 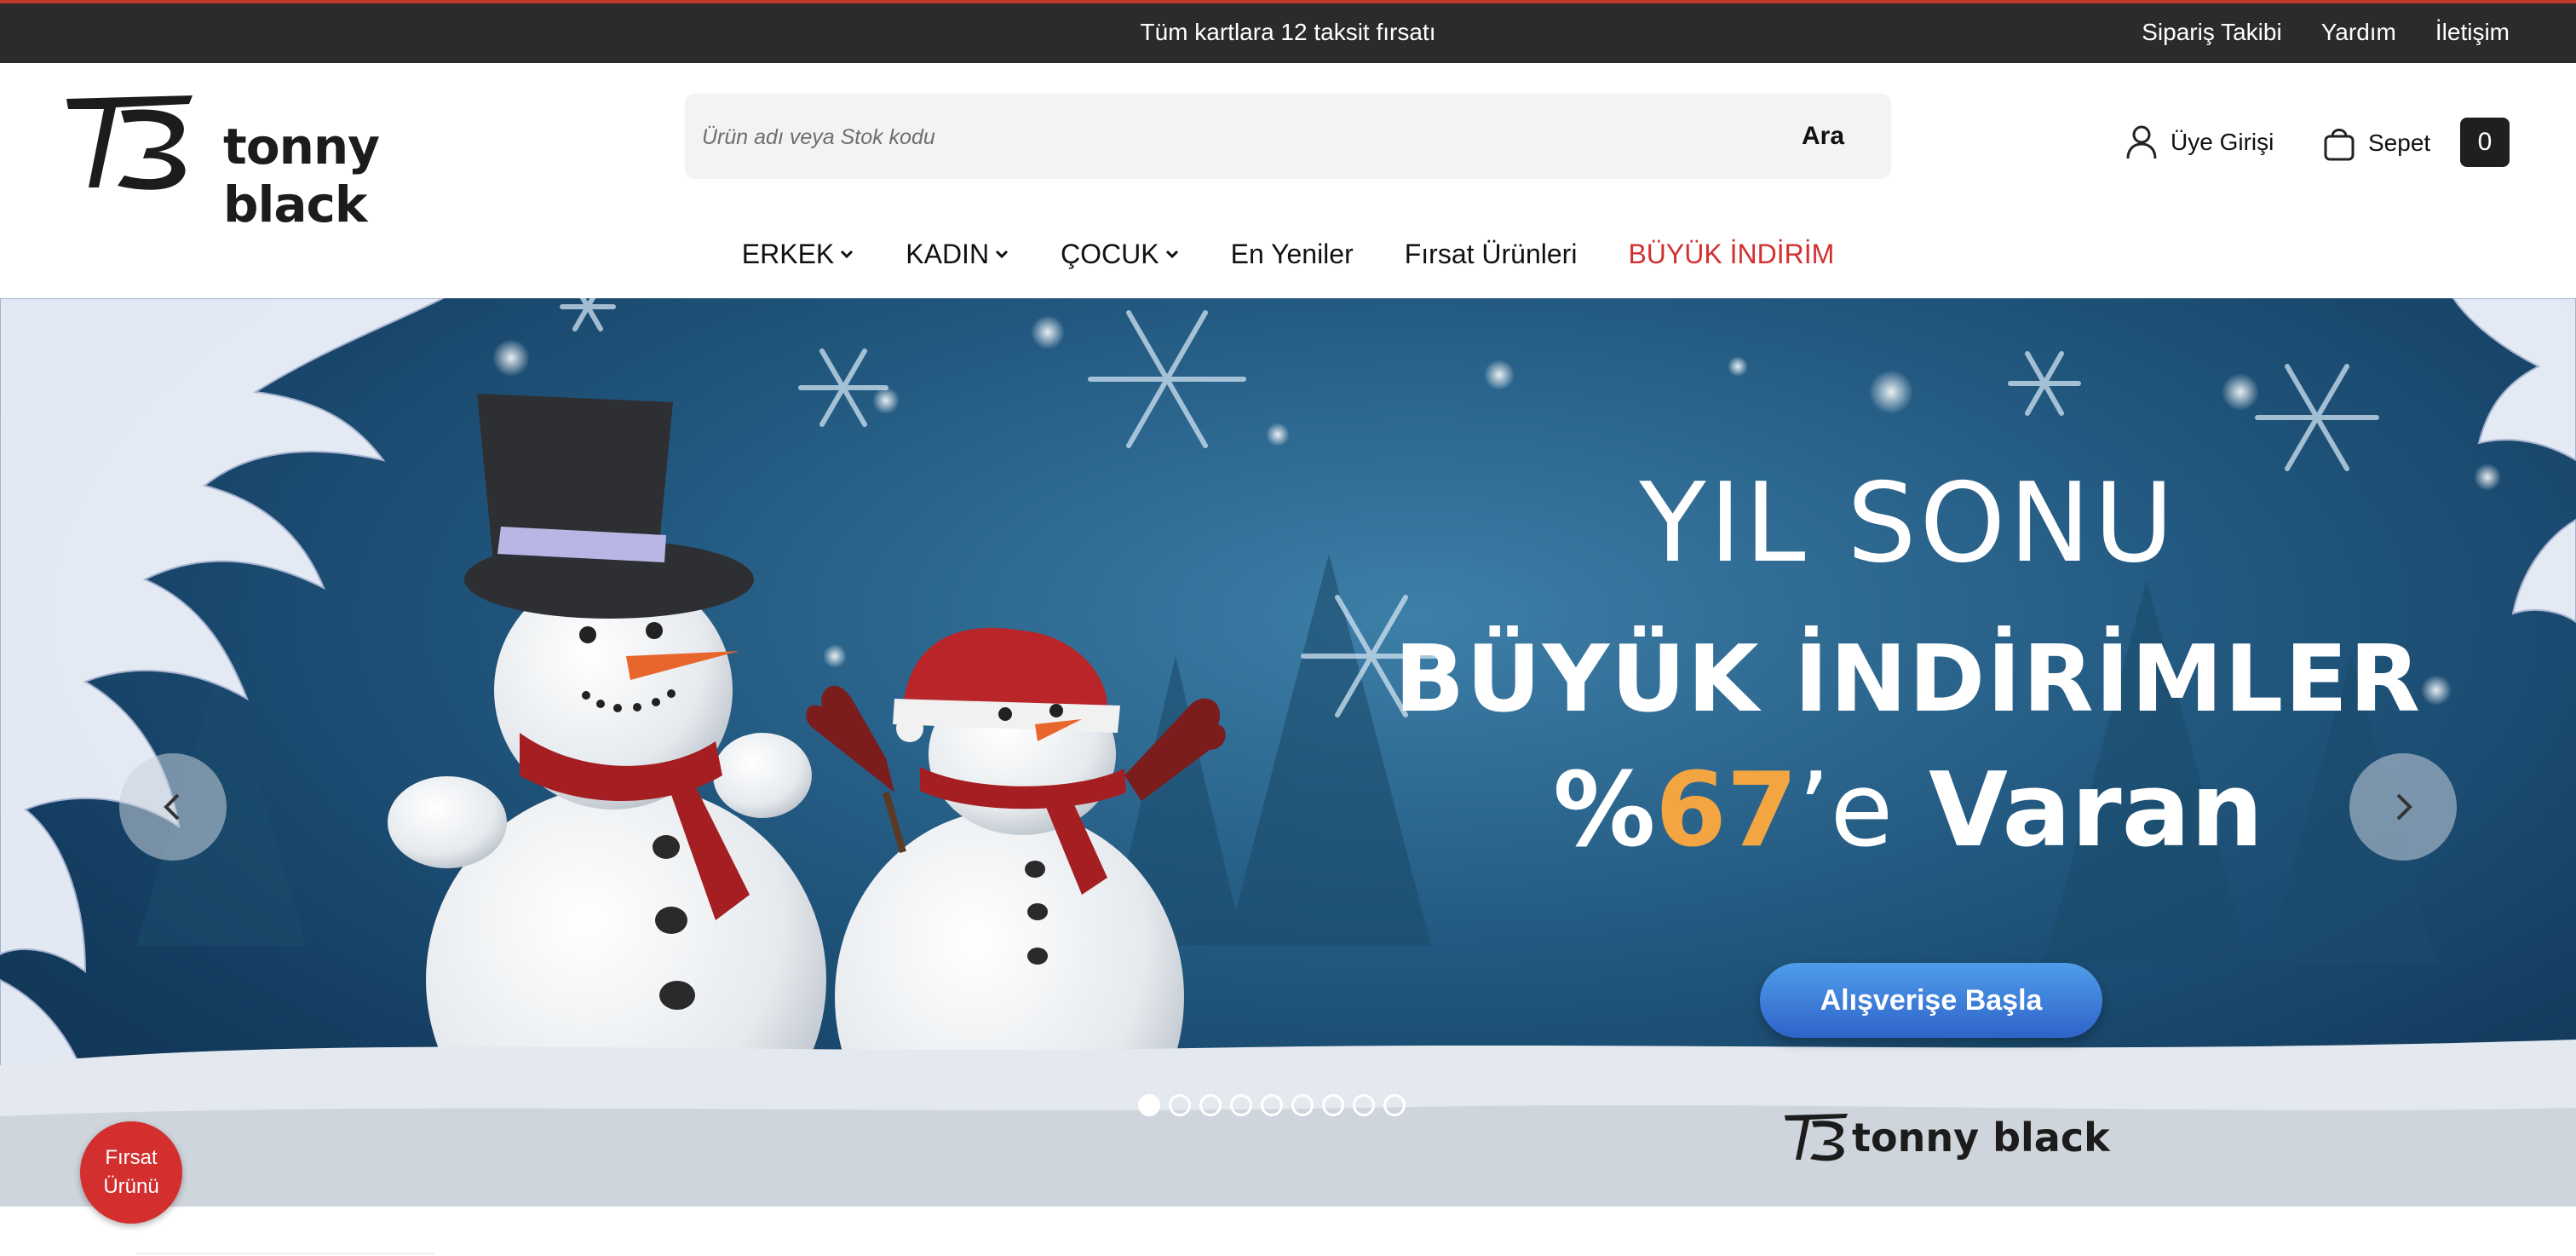 What do you see at coordinates (2473, 32) in the screenshot?
I see `contact-link: İletişim` at bounding box center [2473, 32].